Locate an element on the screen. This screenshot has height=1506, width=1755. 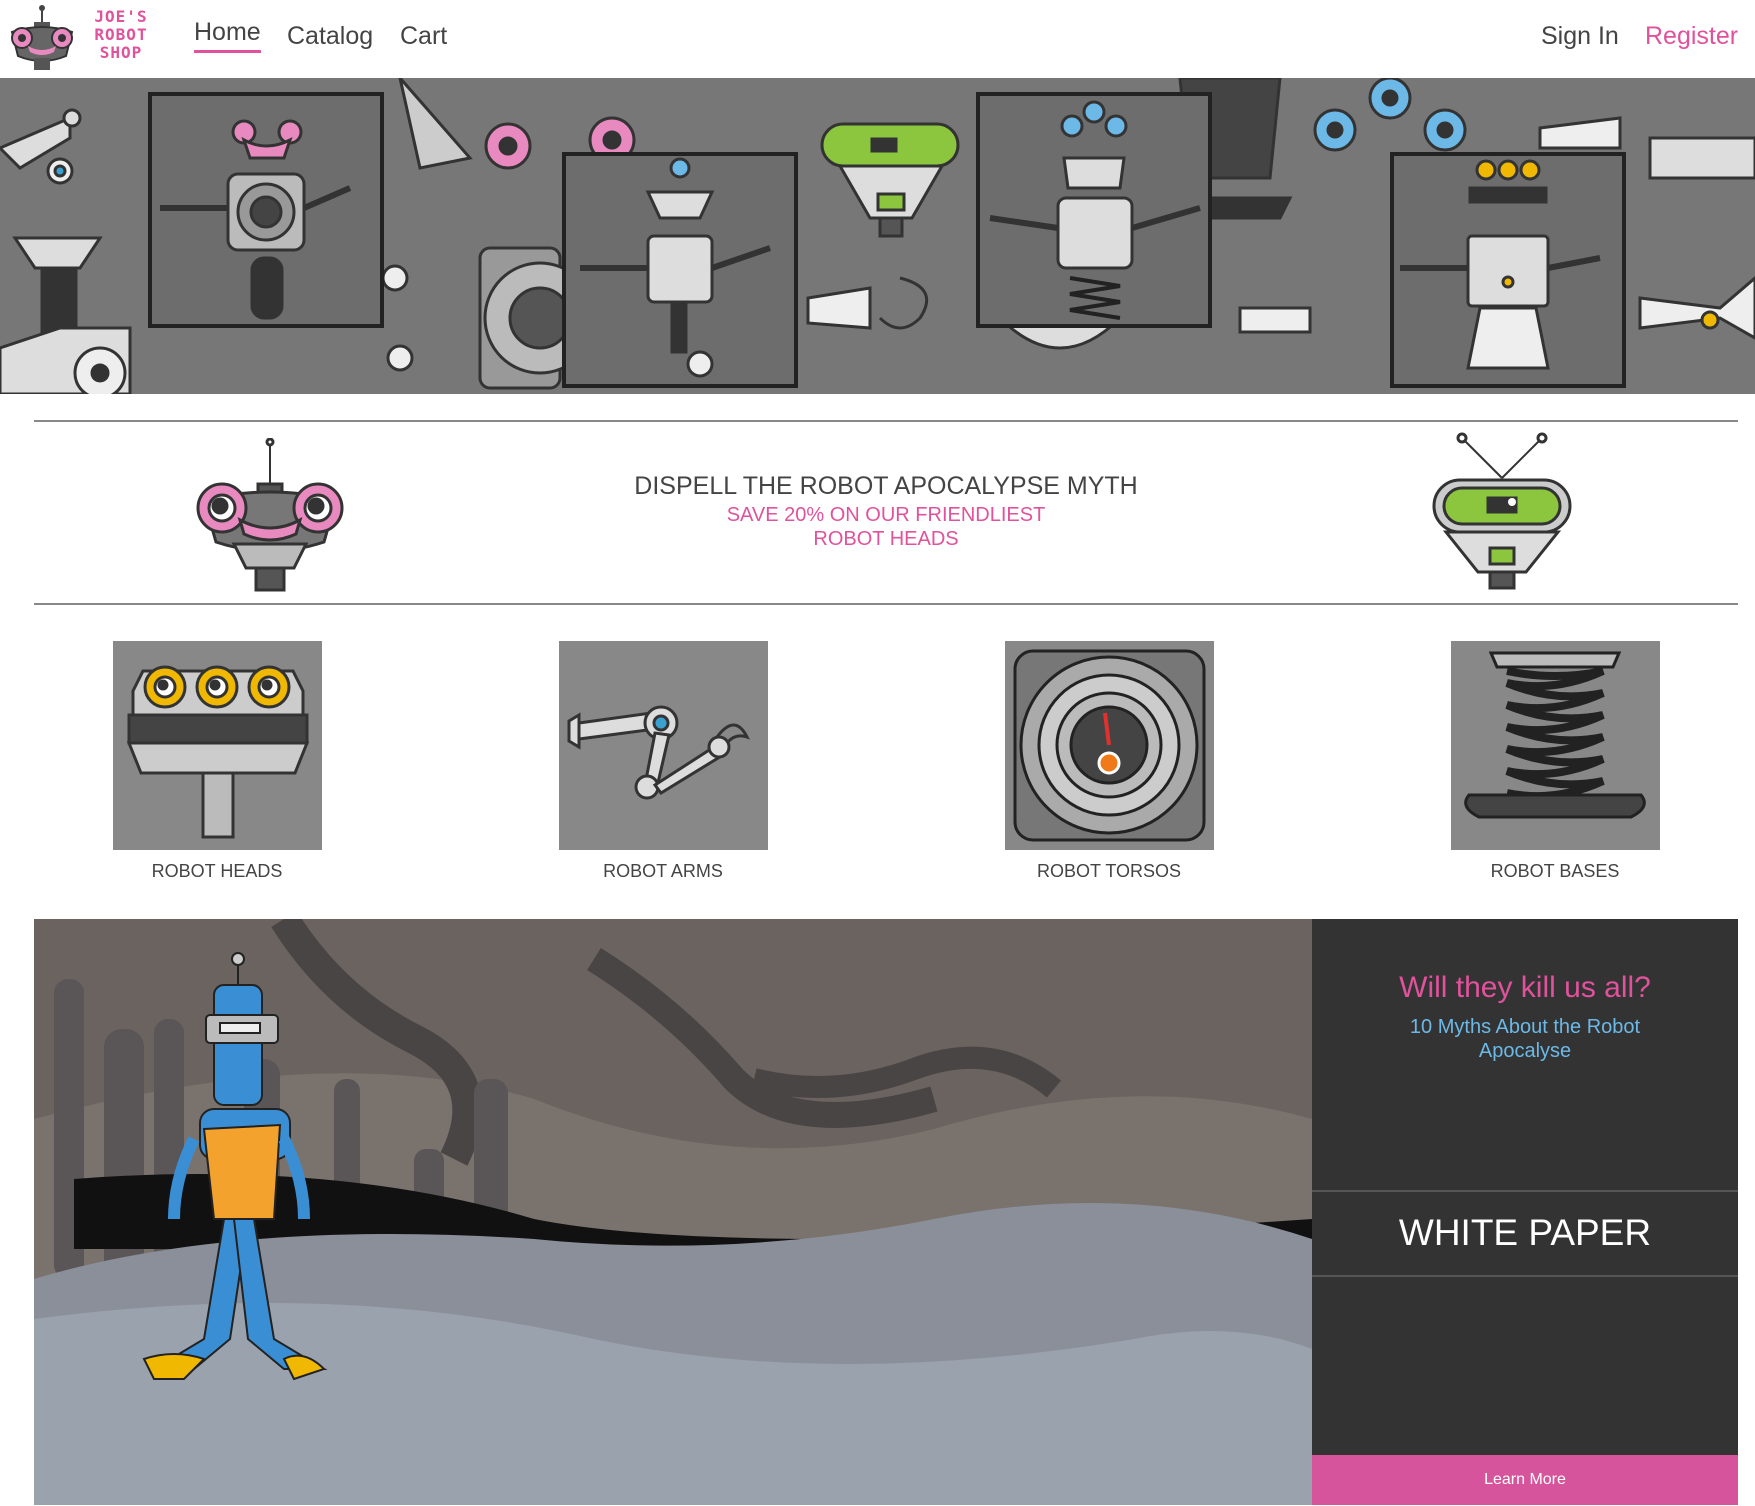
register-link: Register is located at coordinates (1691, 36).